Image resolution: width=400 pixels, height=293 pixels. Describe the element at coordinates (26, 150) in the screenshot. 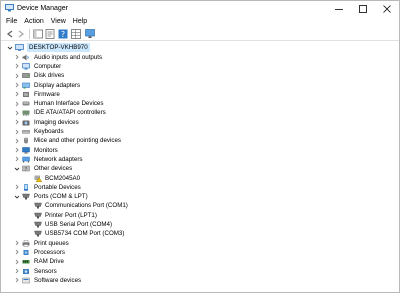

I see `monitor-icon` at that location.